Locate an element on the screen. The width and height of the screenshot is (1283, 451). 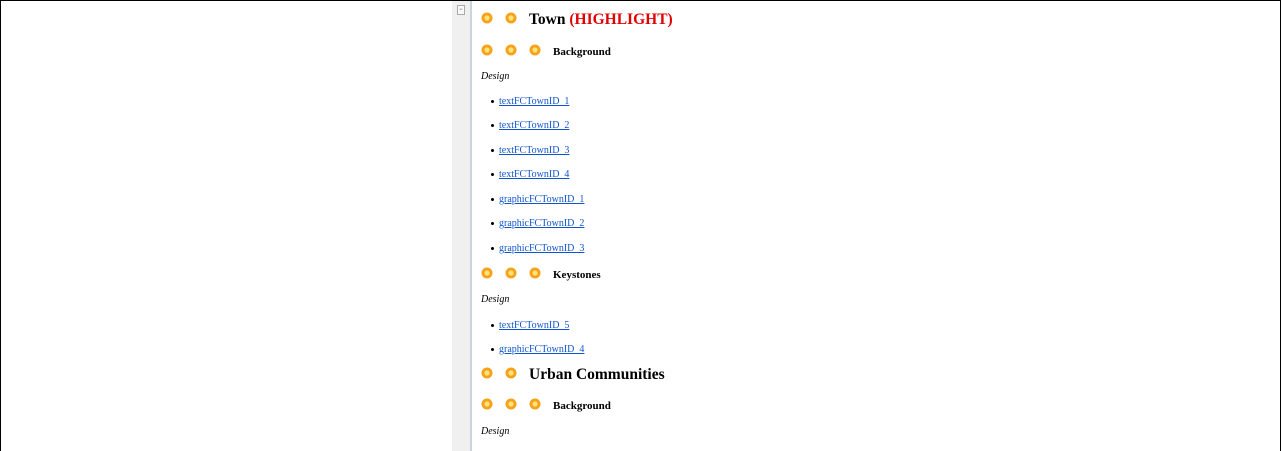
section-heading-town: Town (HIGHLIGHT) is located at coordinates (577, 20).